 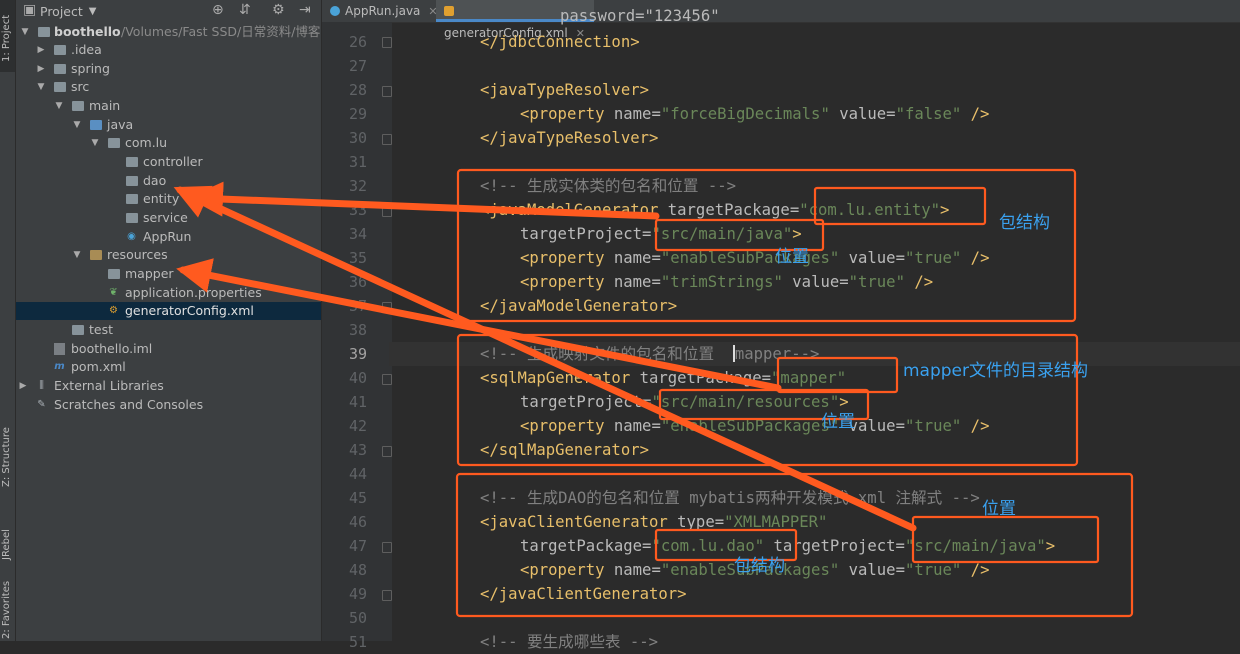 What do you see at coordinates (781, 20) in the screenshot?
I see `editor-tabs: AppRun.java ✕ generatorConfig.xml ✕` at bounding box center [781, 20].